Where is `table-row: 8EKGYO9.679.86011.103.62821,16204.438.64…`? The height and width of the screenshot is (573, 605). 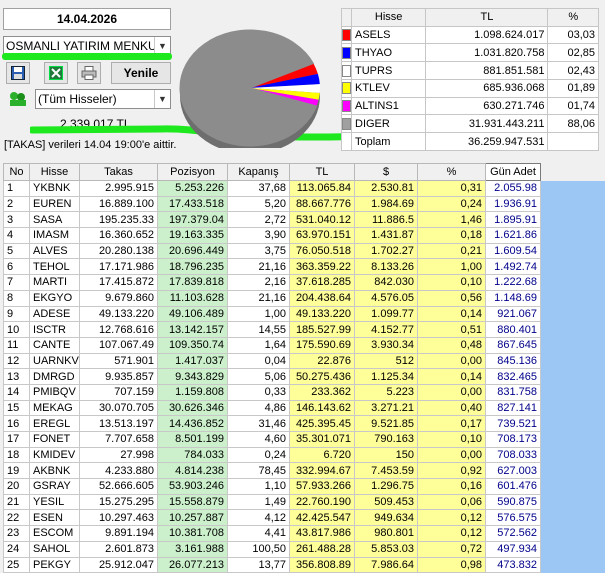 table-row: 8EKGYO9.679.86011.103.62821,16204.438.64… is located at coordinates (304, 298).